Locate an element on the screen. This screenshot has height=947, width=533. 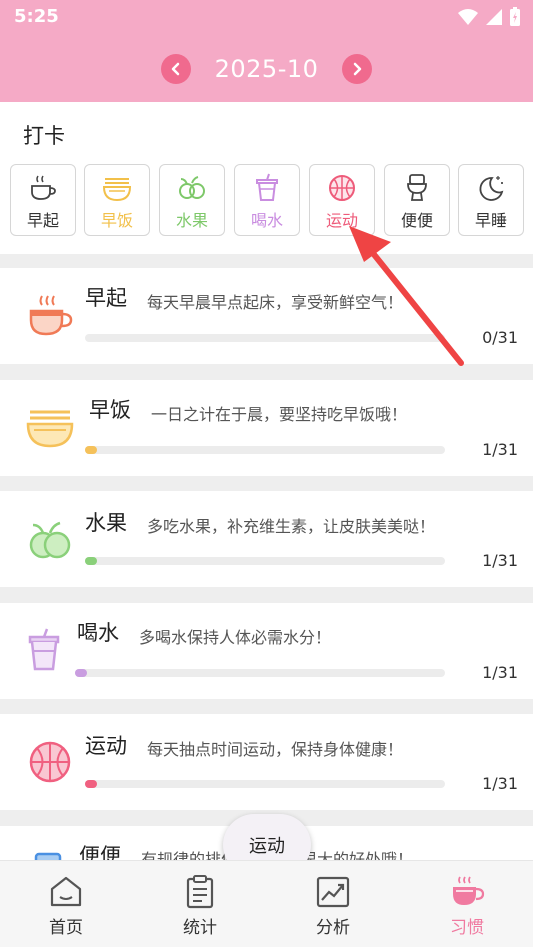
month-switcher: 2025-10 is located at coordinates (266, 69).